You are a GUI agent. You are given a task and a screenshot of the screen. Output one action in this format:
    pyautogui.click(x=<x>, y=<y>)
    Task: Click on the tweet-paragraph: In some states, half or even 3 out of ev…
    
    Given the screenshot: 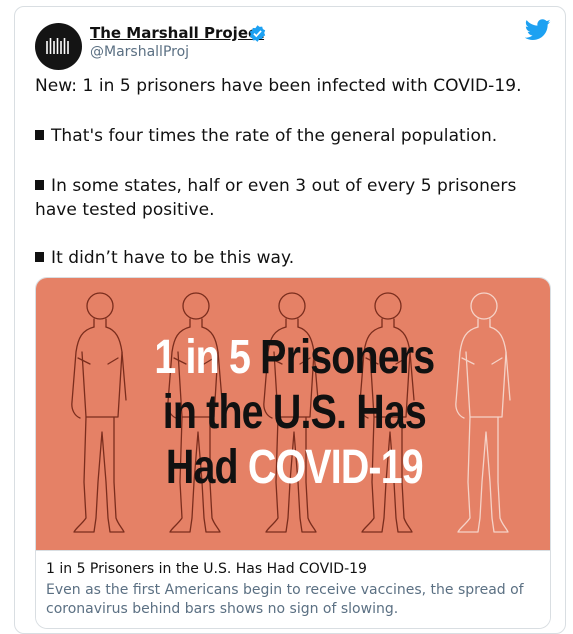 What is the action you would take?
    pyautogui.click(x=295, y=198)
    